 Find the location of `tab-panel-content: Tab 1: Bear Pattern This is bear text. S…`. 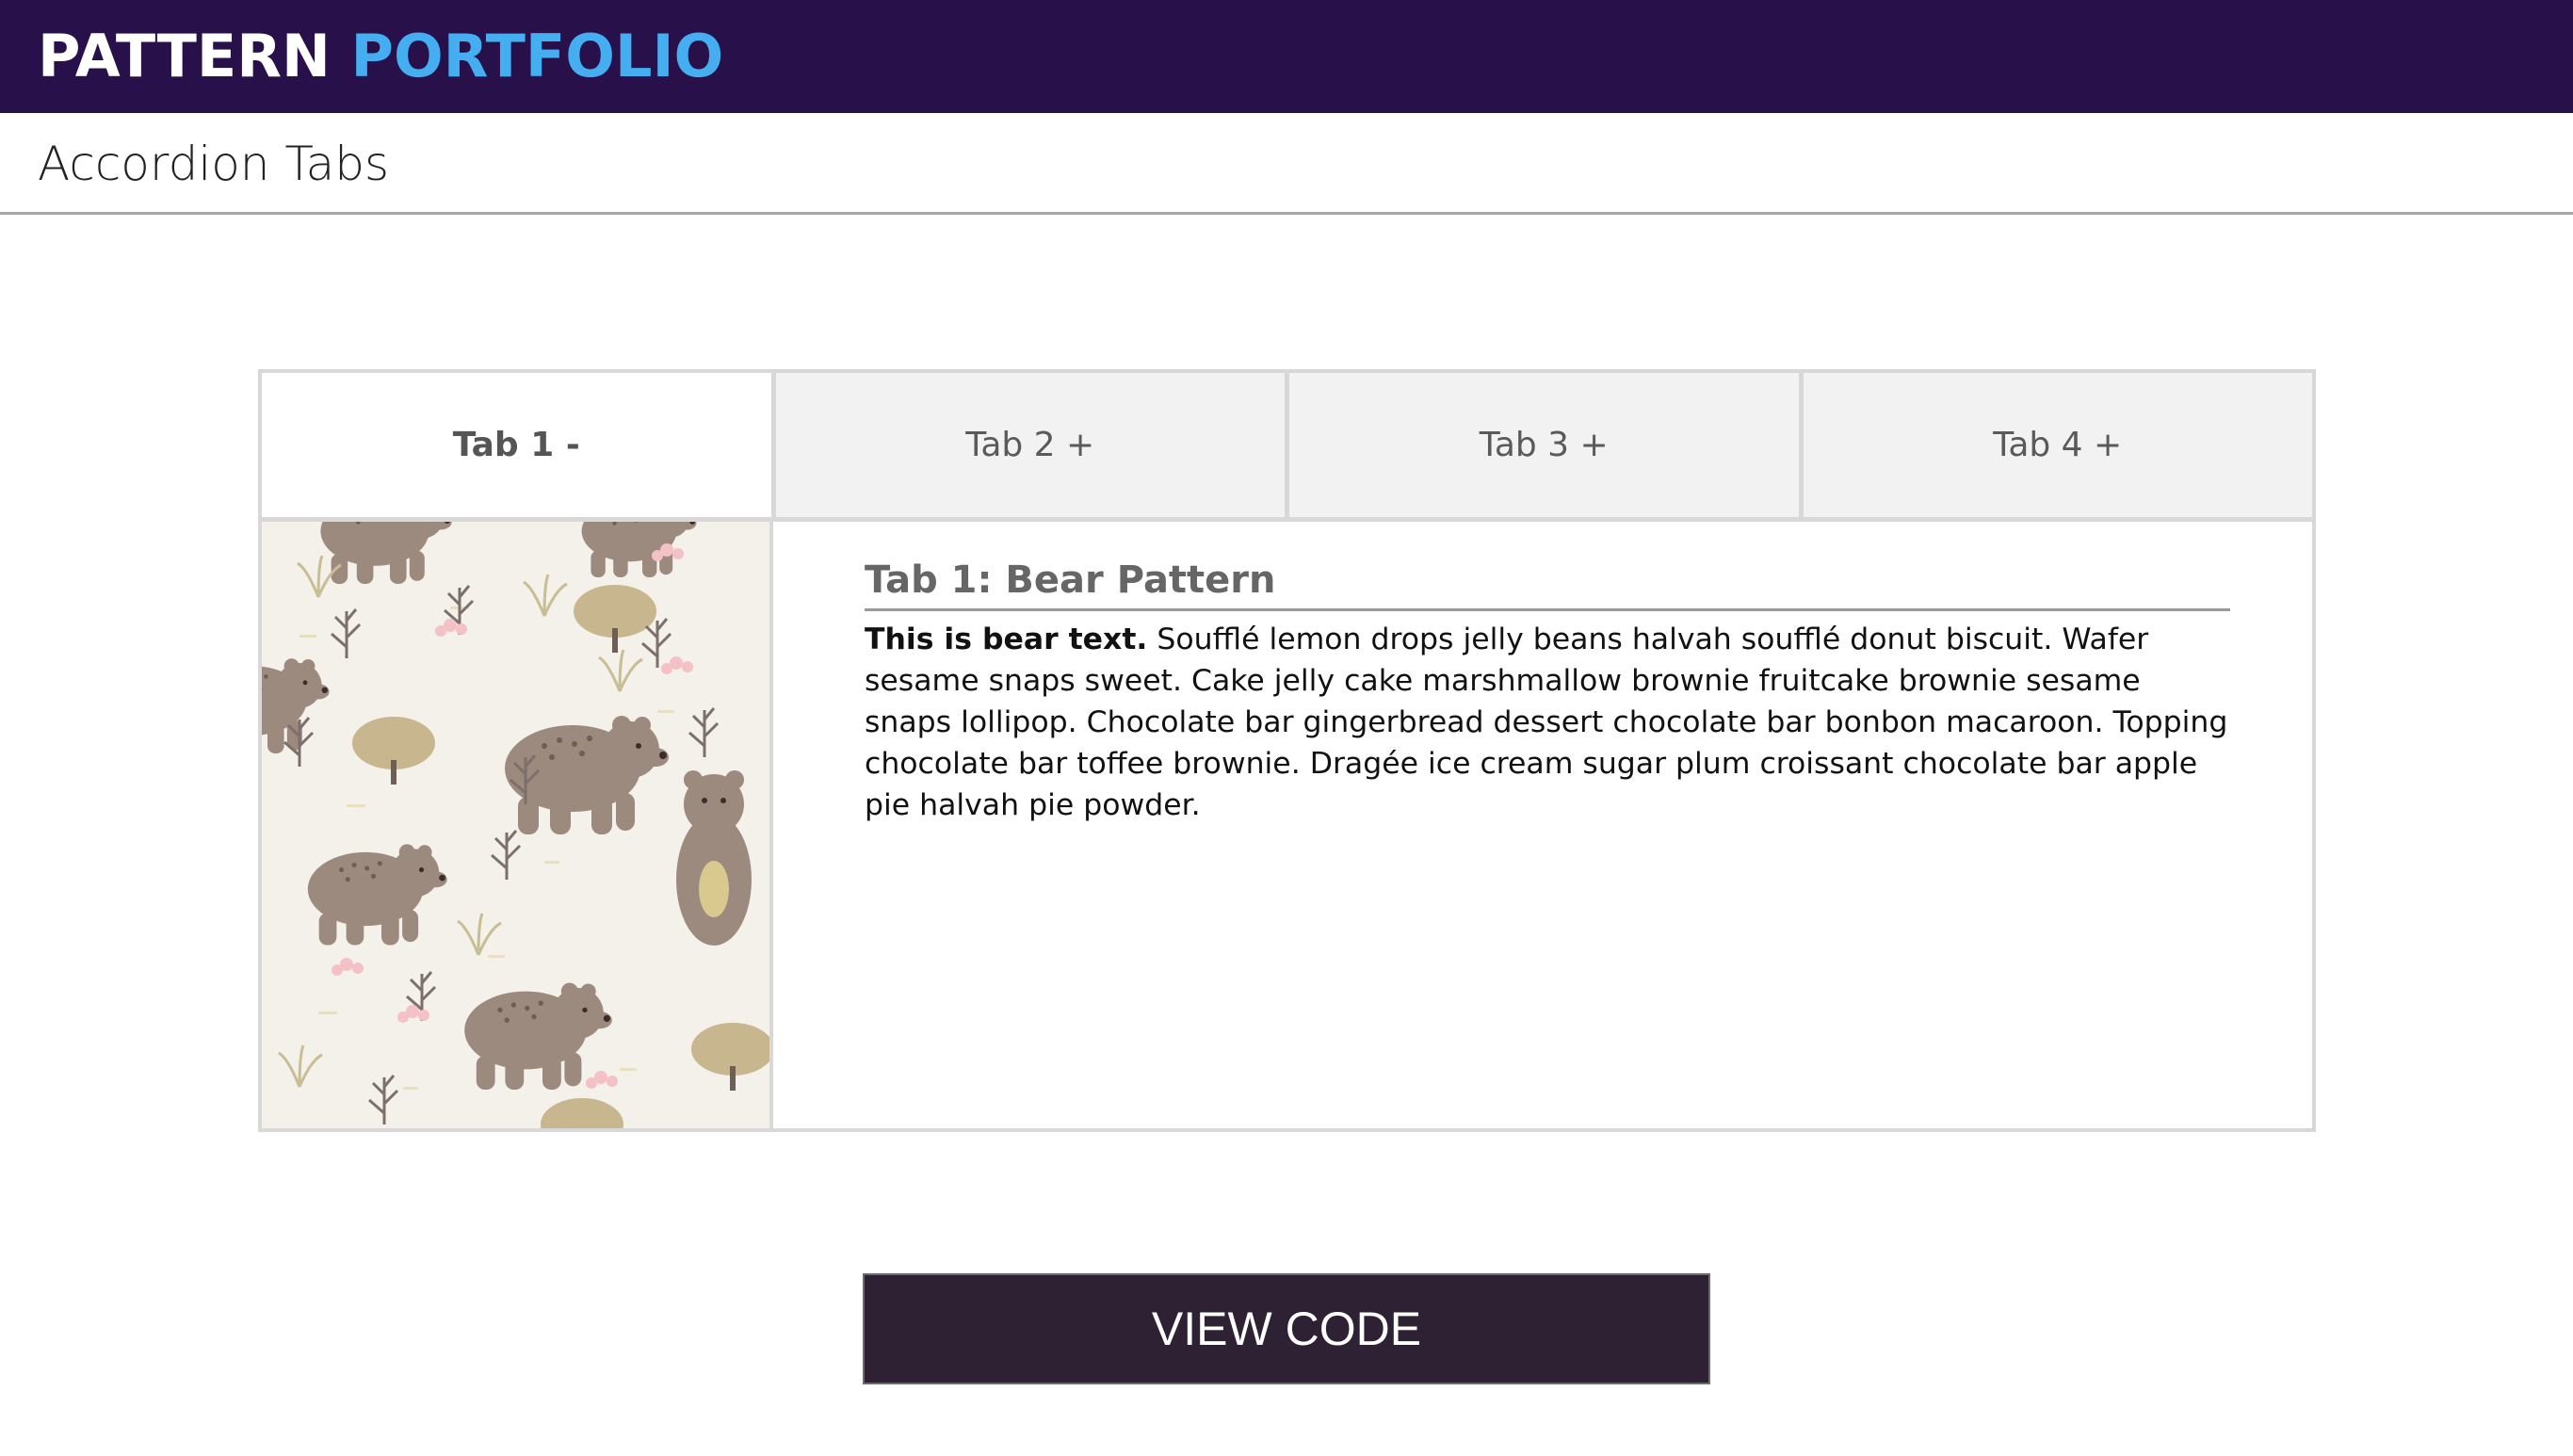

tab-panel-content: Tab 1: Bear Pattern This is bear text. S… is located at coordinates (1547, 690).